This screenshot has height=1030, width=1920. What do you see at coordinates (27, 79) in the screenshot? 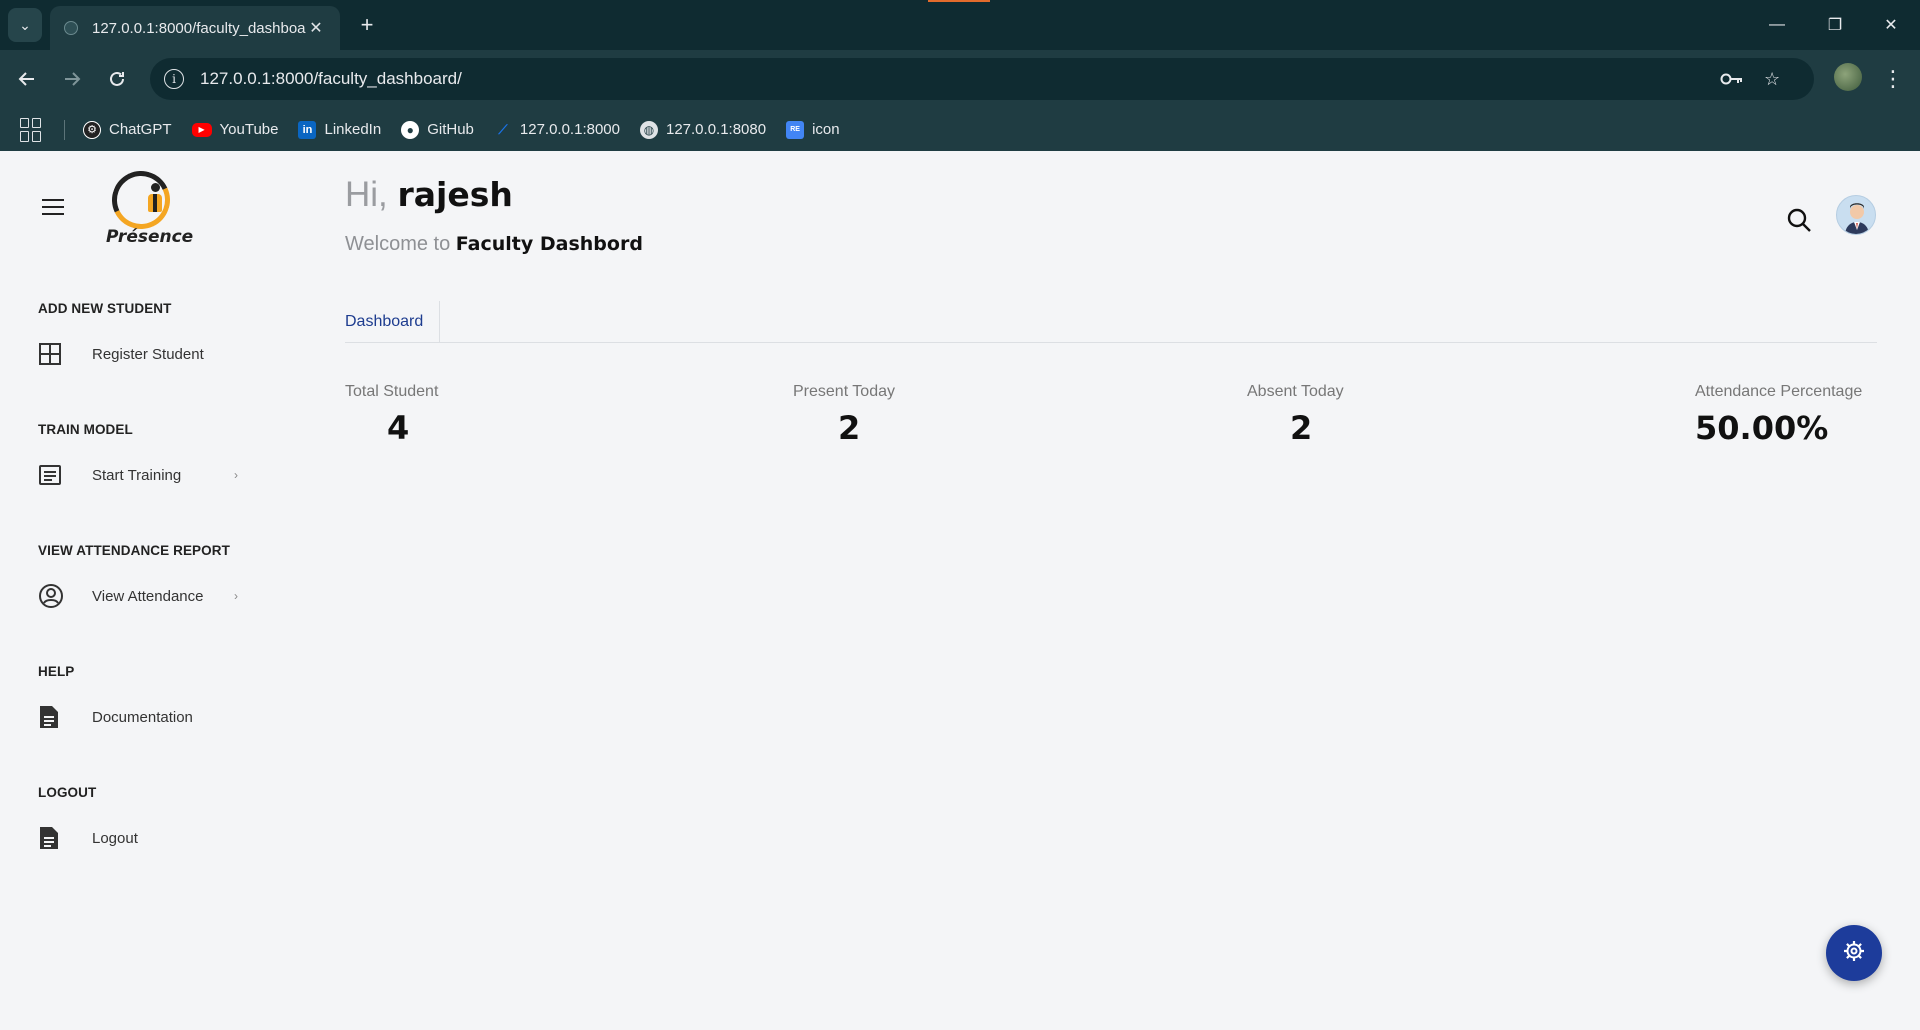
I see `back-arrow-icon` at bounding box center [27, 79].